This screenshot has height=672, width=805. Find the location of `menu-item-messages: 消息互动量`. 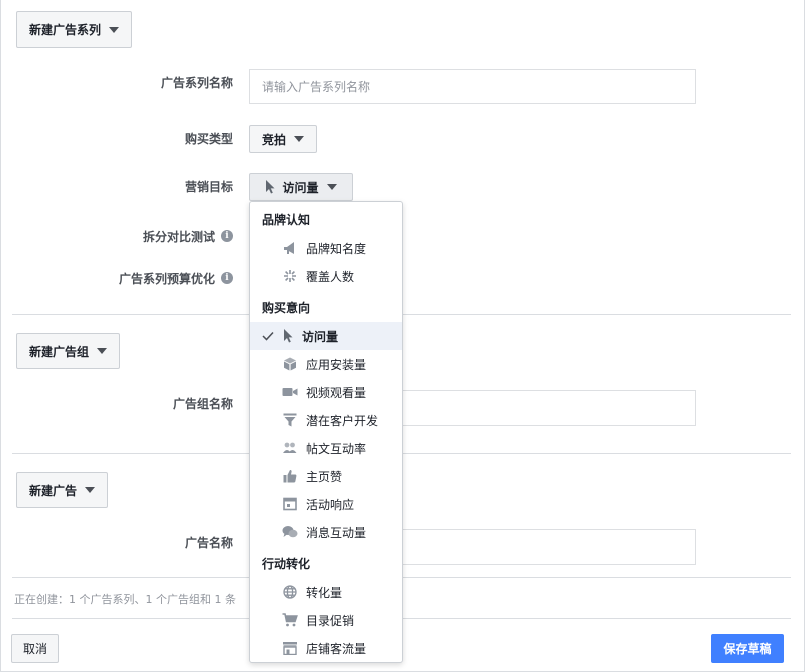

menu-item-messages: 消息互动量 is located at coordinates (326, 532).